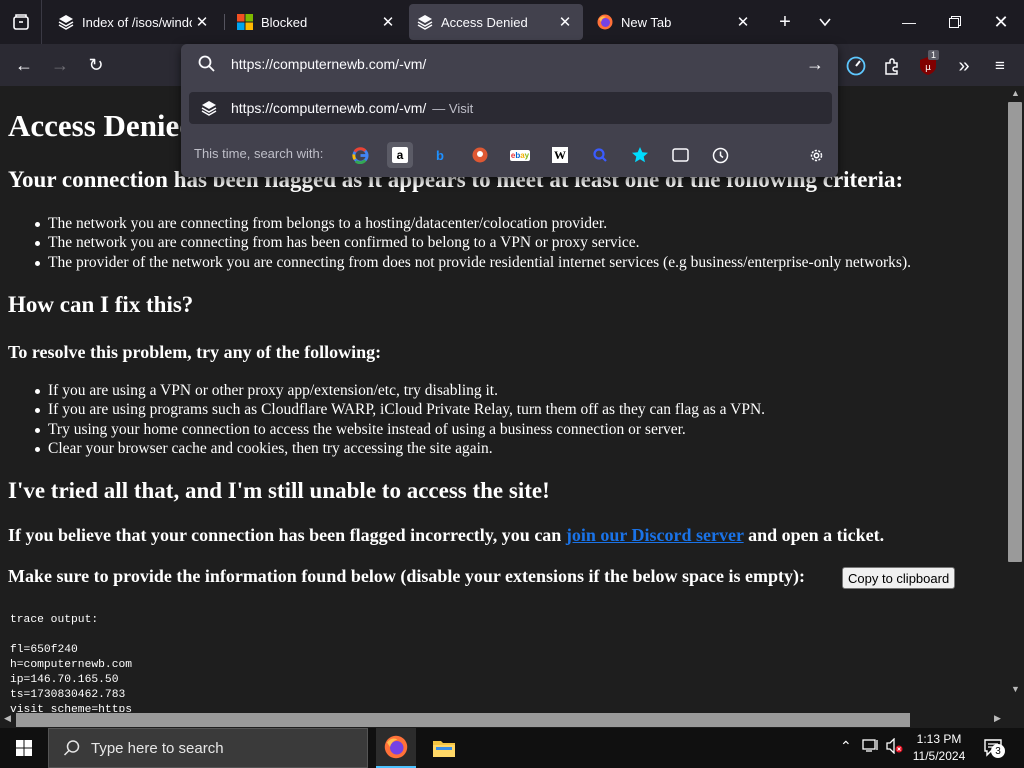 Image resolution: width=1024 pixels, height=768 pixels. I want to click on close-window-button: ✕, so click(1001, 22).